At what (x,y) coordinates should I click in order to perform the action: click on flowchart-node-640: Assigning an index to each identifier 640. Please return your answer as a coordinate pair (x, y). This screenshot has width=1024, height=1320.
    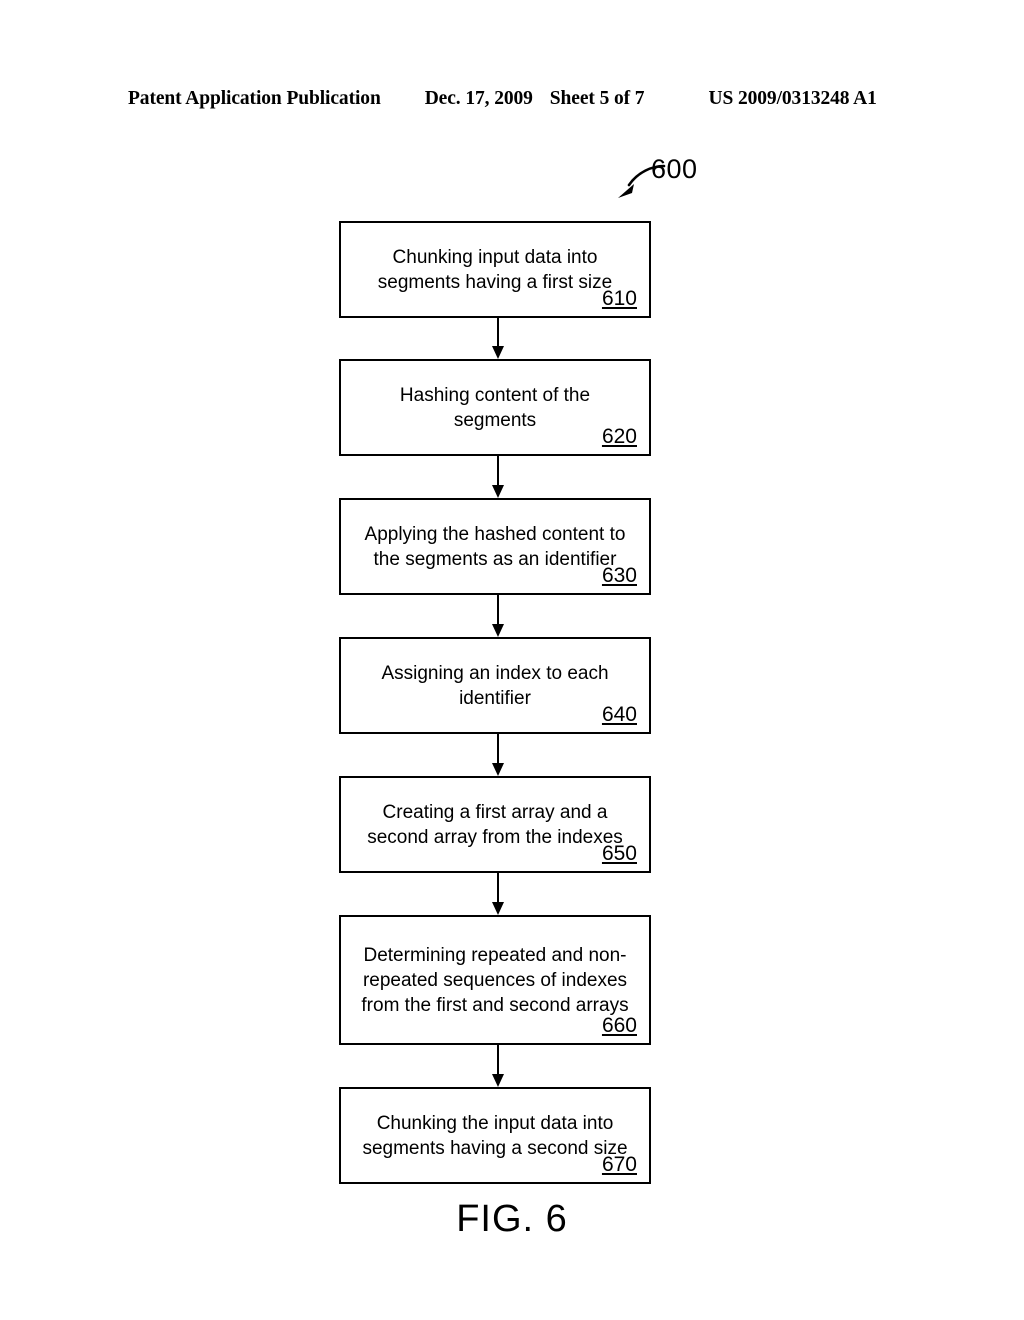
    Looking at the image, I should click on (495, 685).